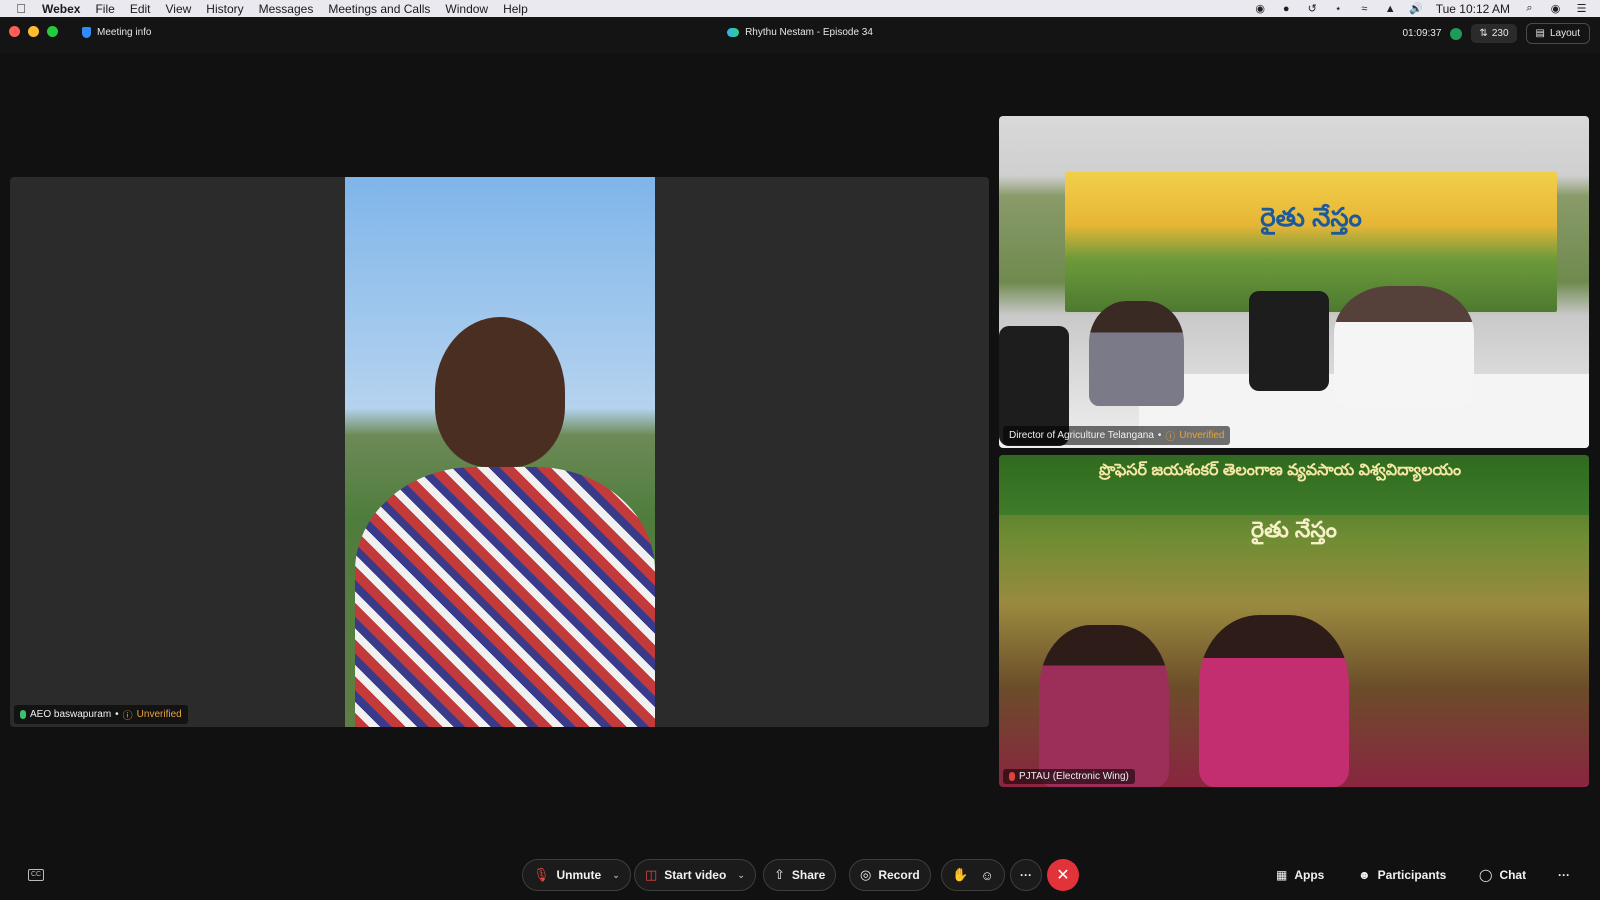 This screenshot has height=900, width=1600. I want to click on layout-label: Layout, so click(1564, 33).